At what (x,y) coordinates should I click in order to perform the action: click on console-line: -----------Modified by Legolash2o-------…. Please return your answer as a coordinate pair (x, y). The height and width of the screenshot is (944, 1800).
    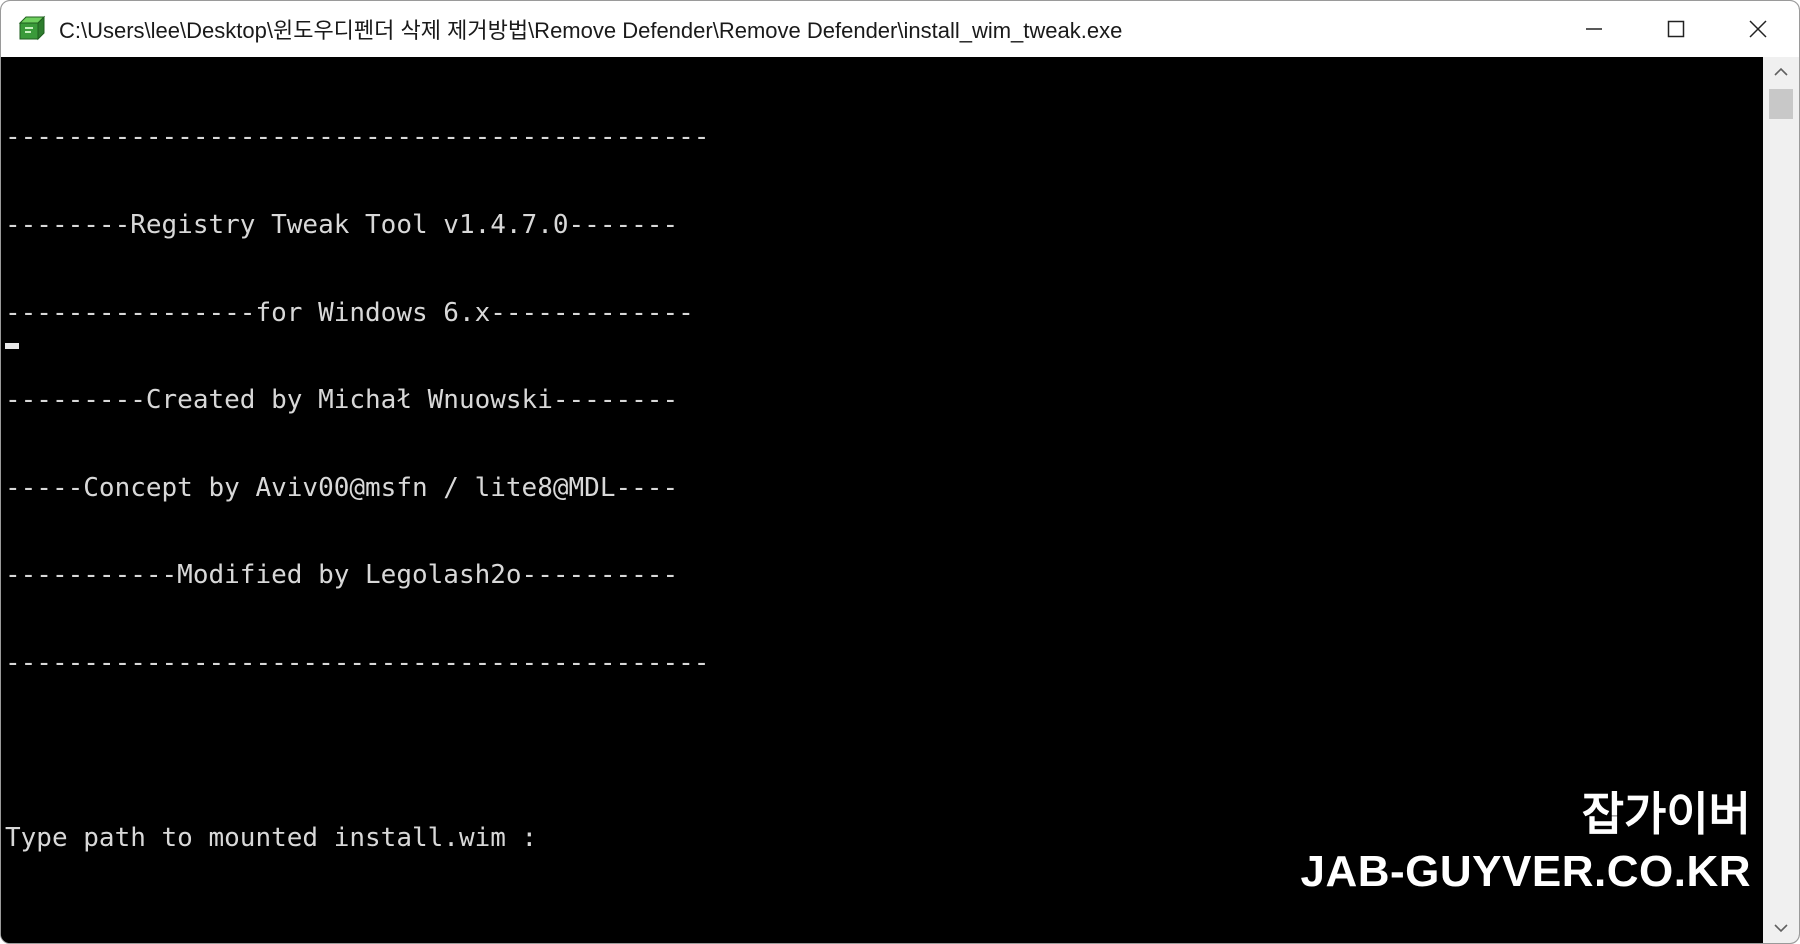
    Looking at the image, I should click on (342, 575).